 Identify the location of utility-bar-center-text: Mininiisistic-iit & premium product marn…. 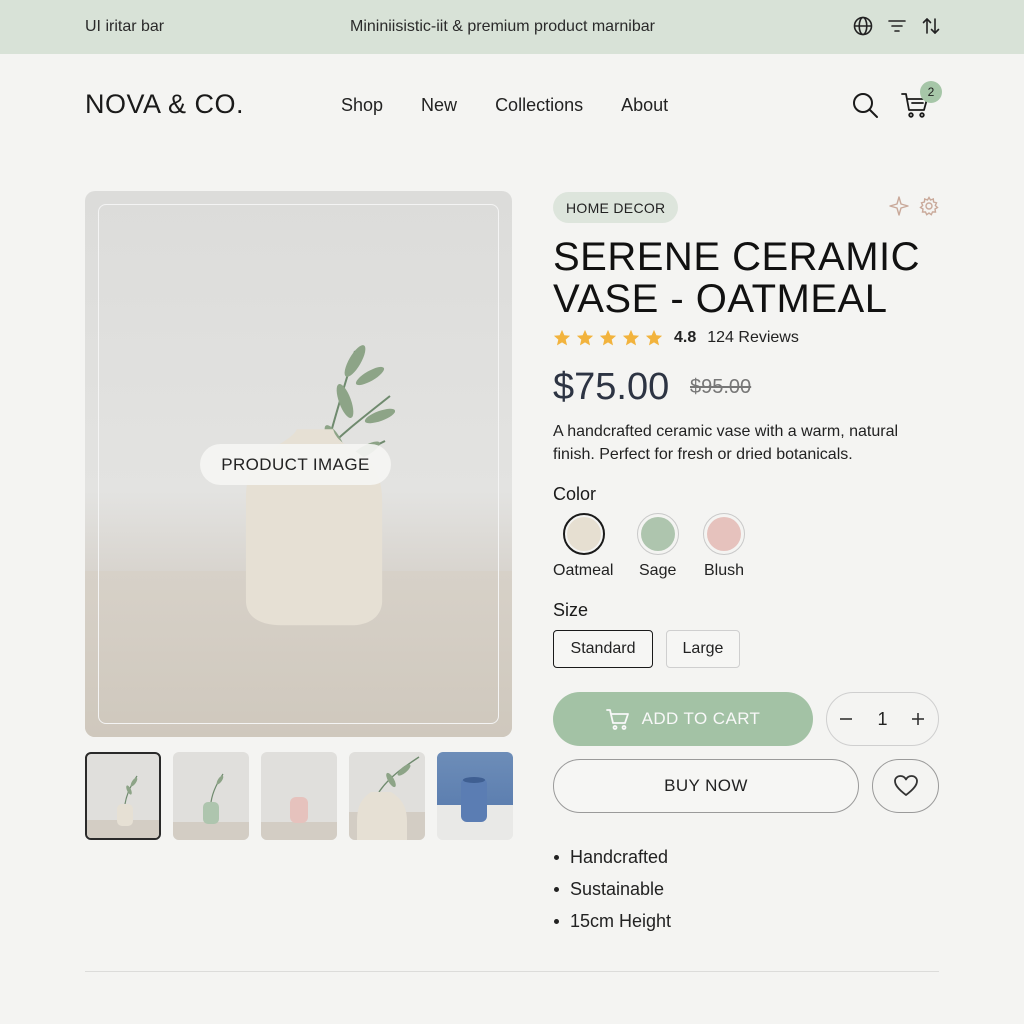
(502, 26).